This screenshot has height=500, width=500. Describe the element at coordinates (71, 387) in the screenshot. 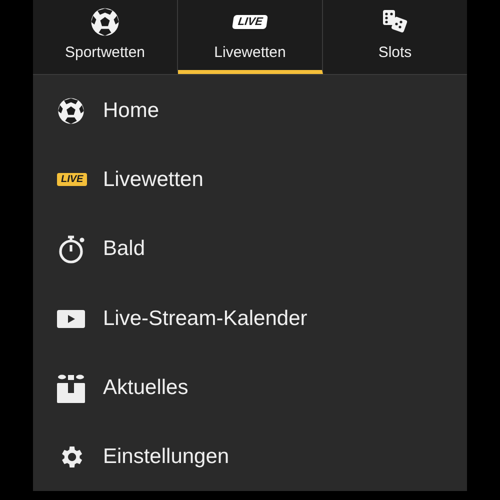

I see `gift-icon` at that location.